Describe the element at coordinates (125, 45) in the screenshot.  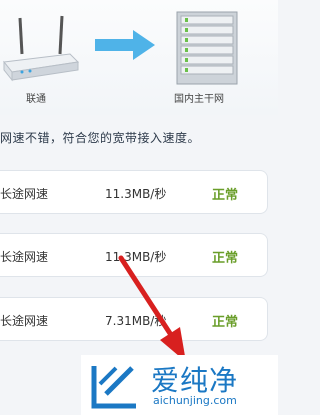
I see `arrow-right-icon` at that location.